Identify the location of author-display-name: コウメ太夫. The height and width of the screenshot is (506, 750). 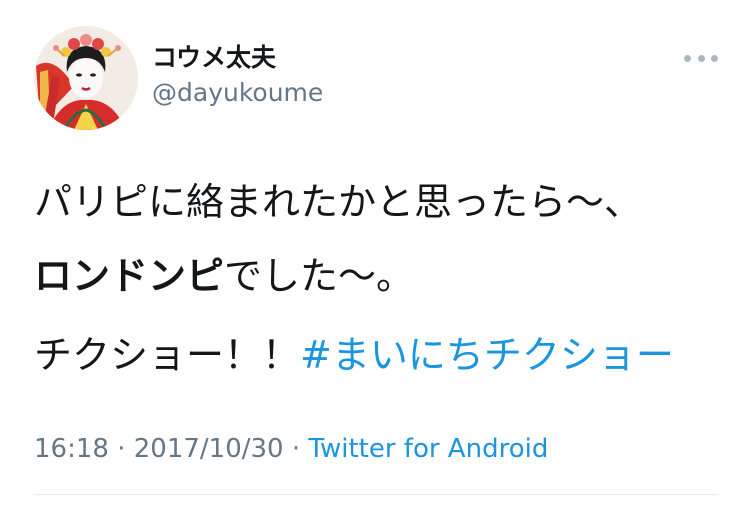
(214, 56).